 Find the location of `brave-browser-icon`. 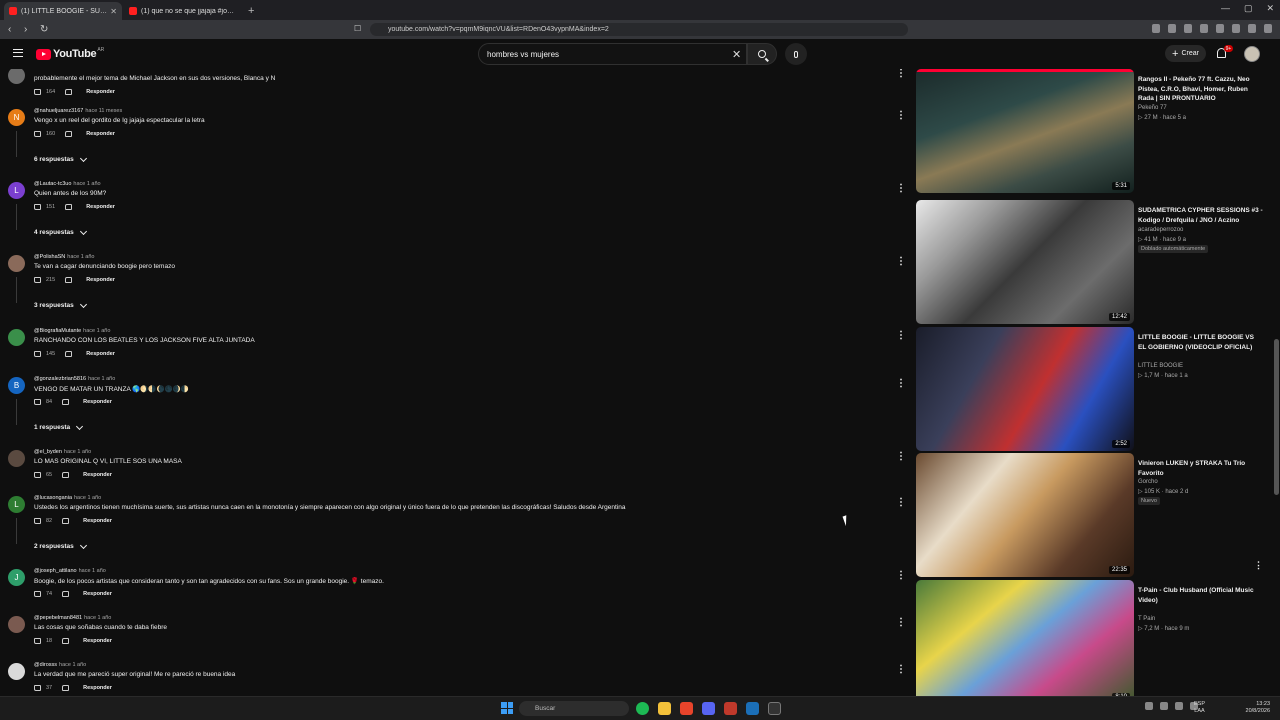

brave-browser-icon is located at coordinates (686, 708).